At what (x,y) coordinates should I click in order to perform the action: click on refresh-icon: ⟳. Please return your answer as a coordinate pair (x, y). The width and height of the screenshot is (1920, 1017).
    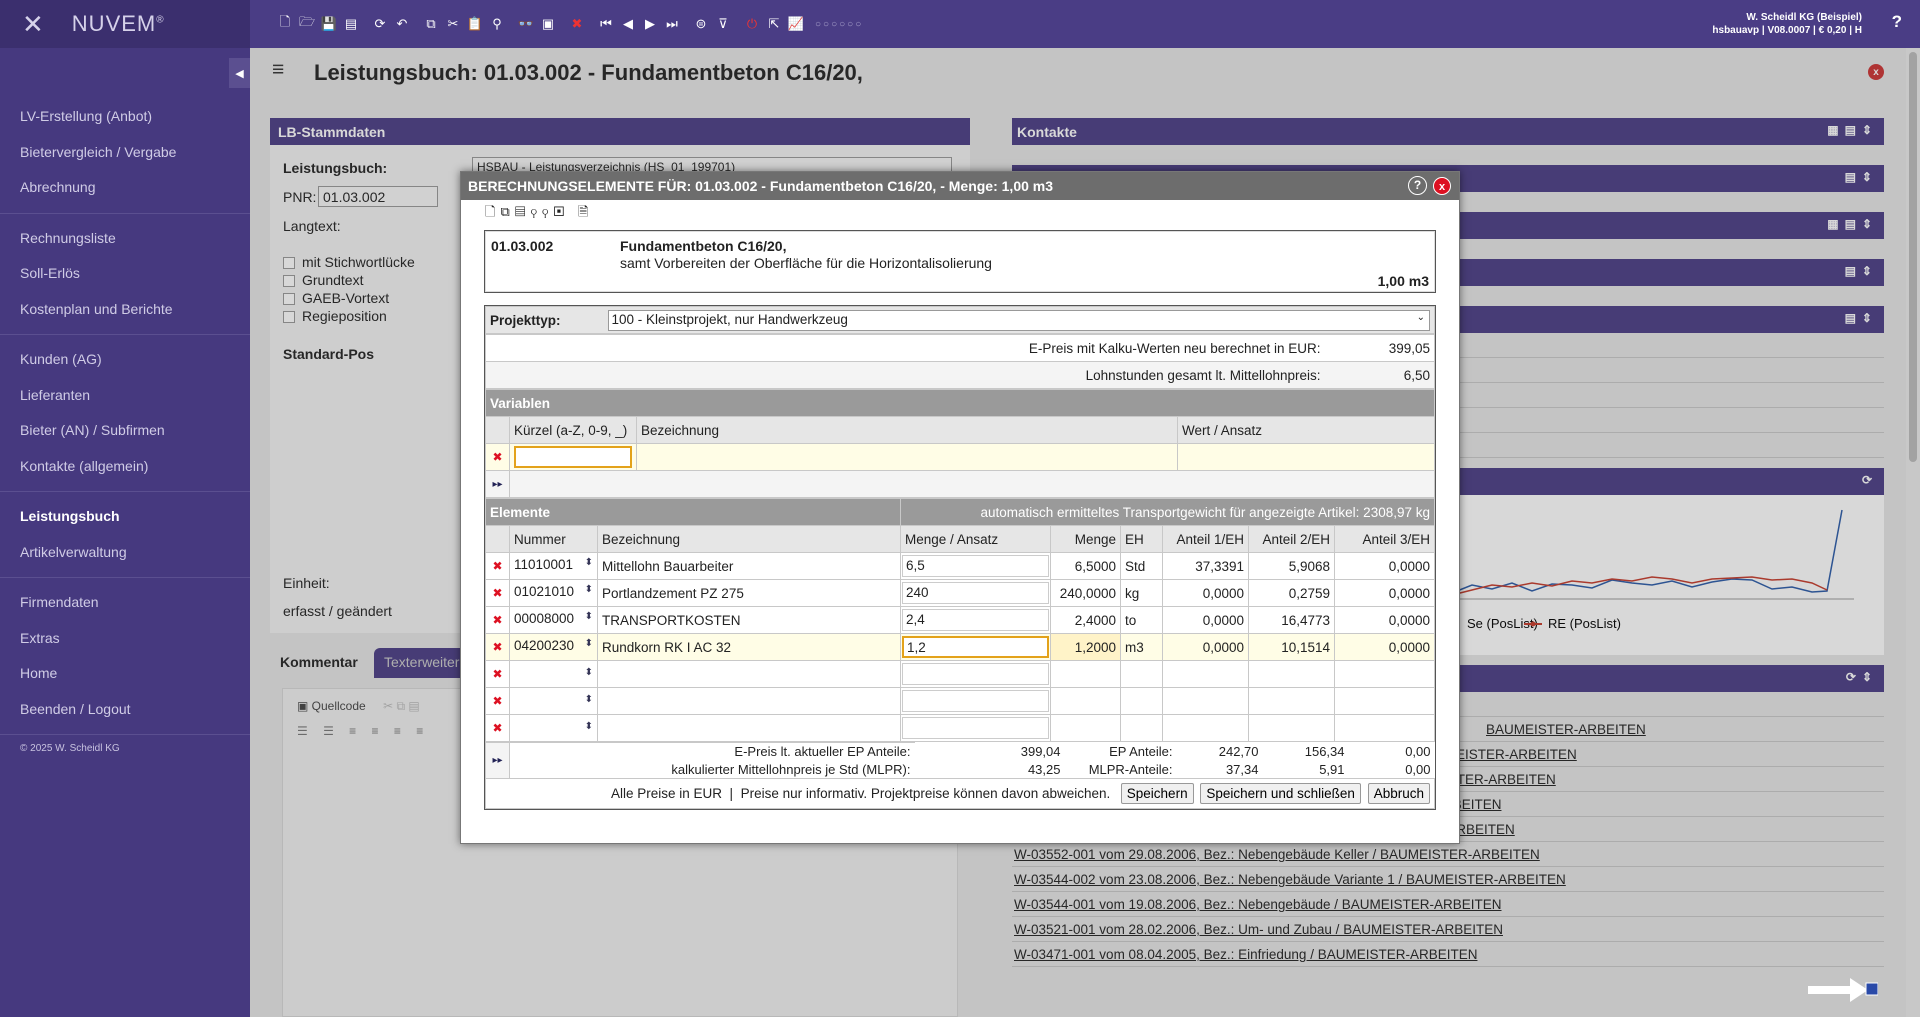
    Looking at the image, I should click on (380, 24).